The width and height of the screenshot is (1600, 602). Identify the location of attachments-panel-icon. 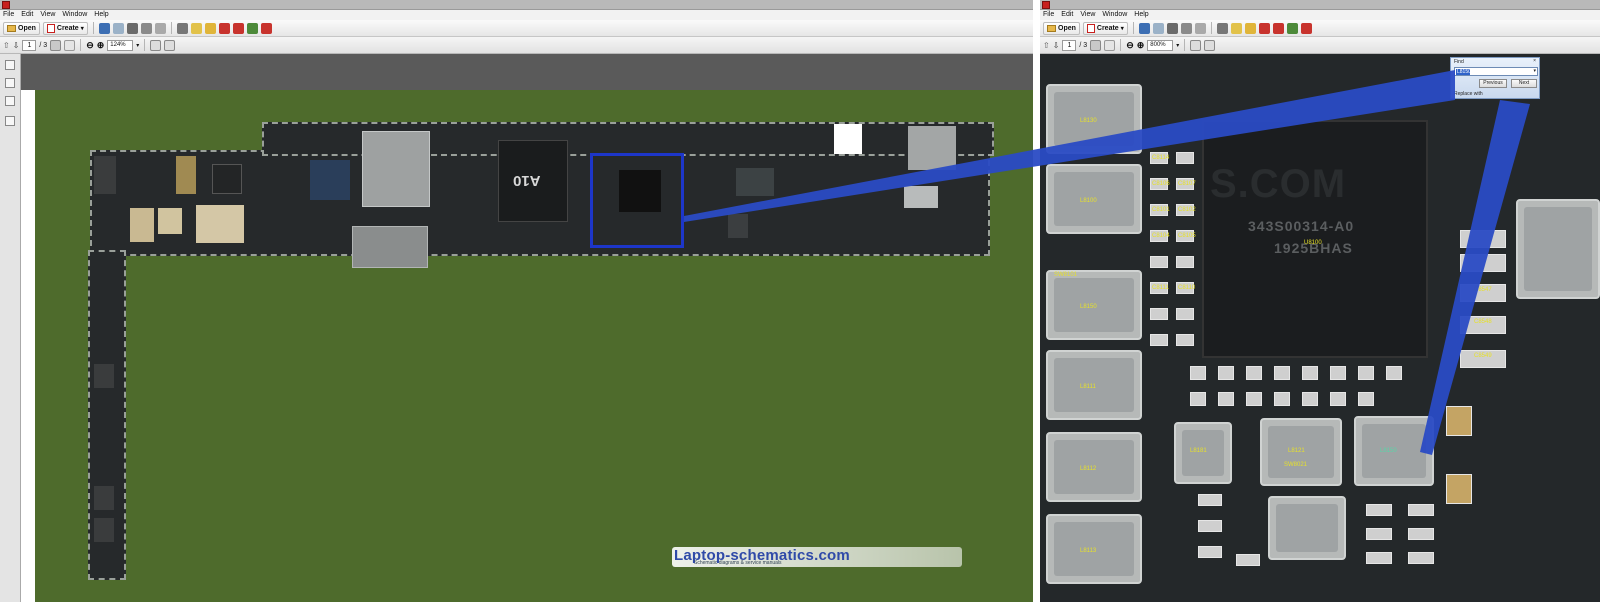
(10, 101).